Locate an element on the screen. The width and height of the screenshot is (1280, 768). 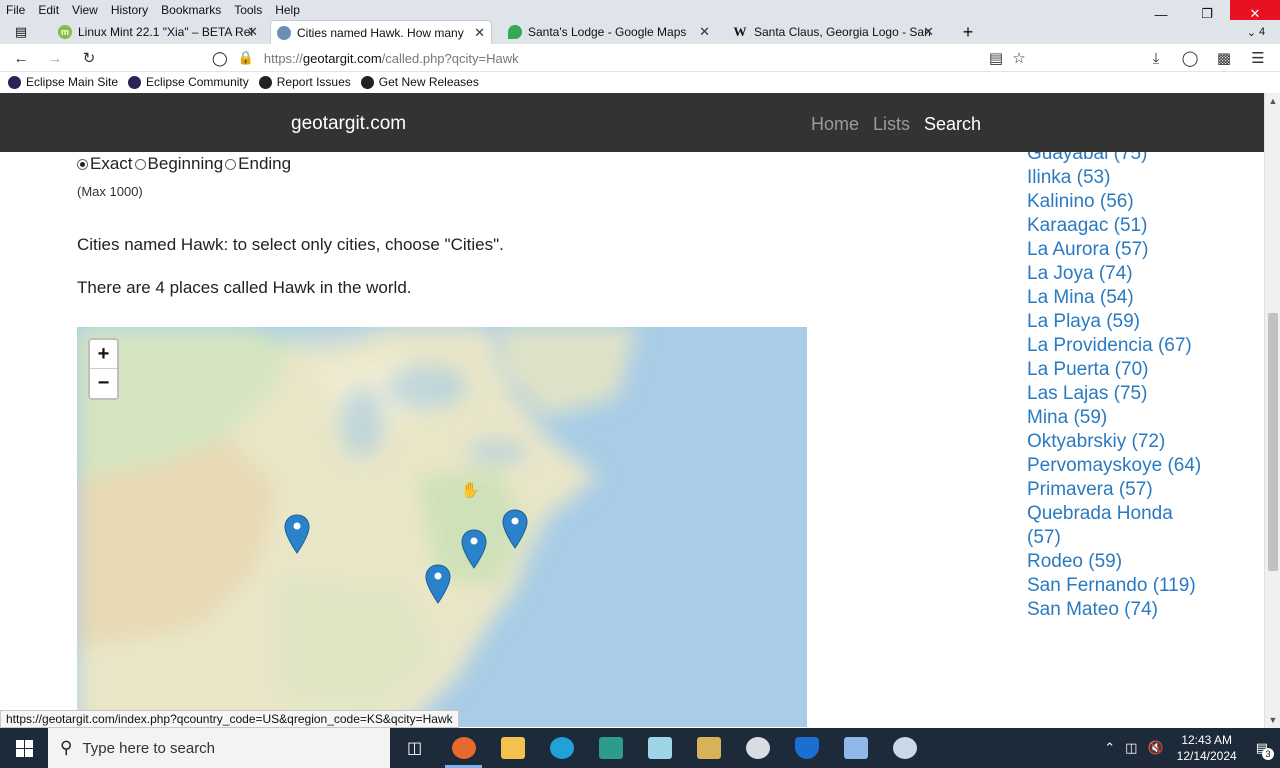
menu-bookmarks: Bookmarks is located at coordinates (191, 10).